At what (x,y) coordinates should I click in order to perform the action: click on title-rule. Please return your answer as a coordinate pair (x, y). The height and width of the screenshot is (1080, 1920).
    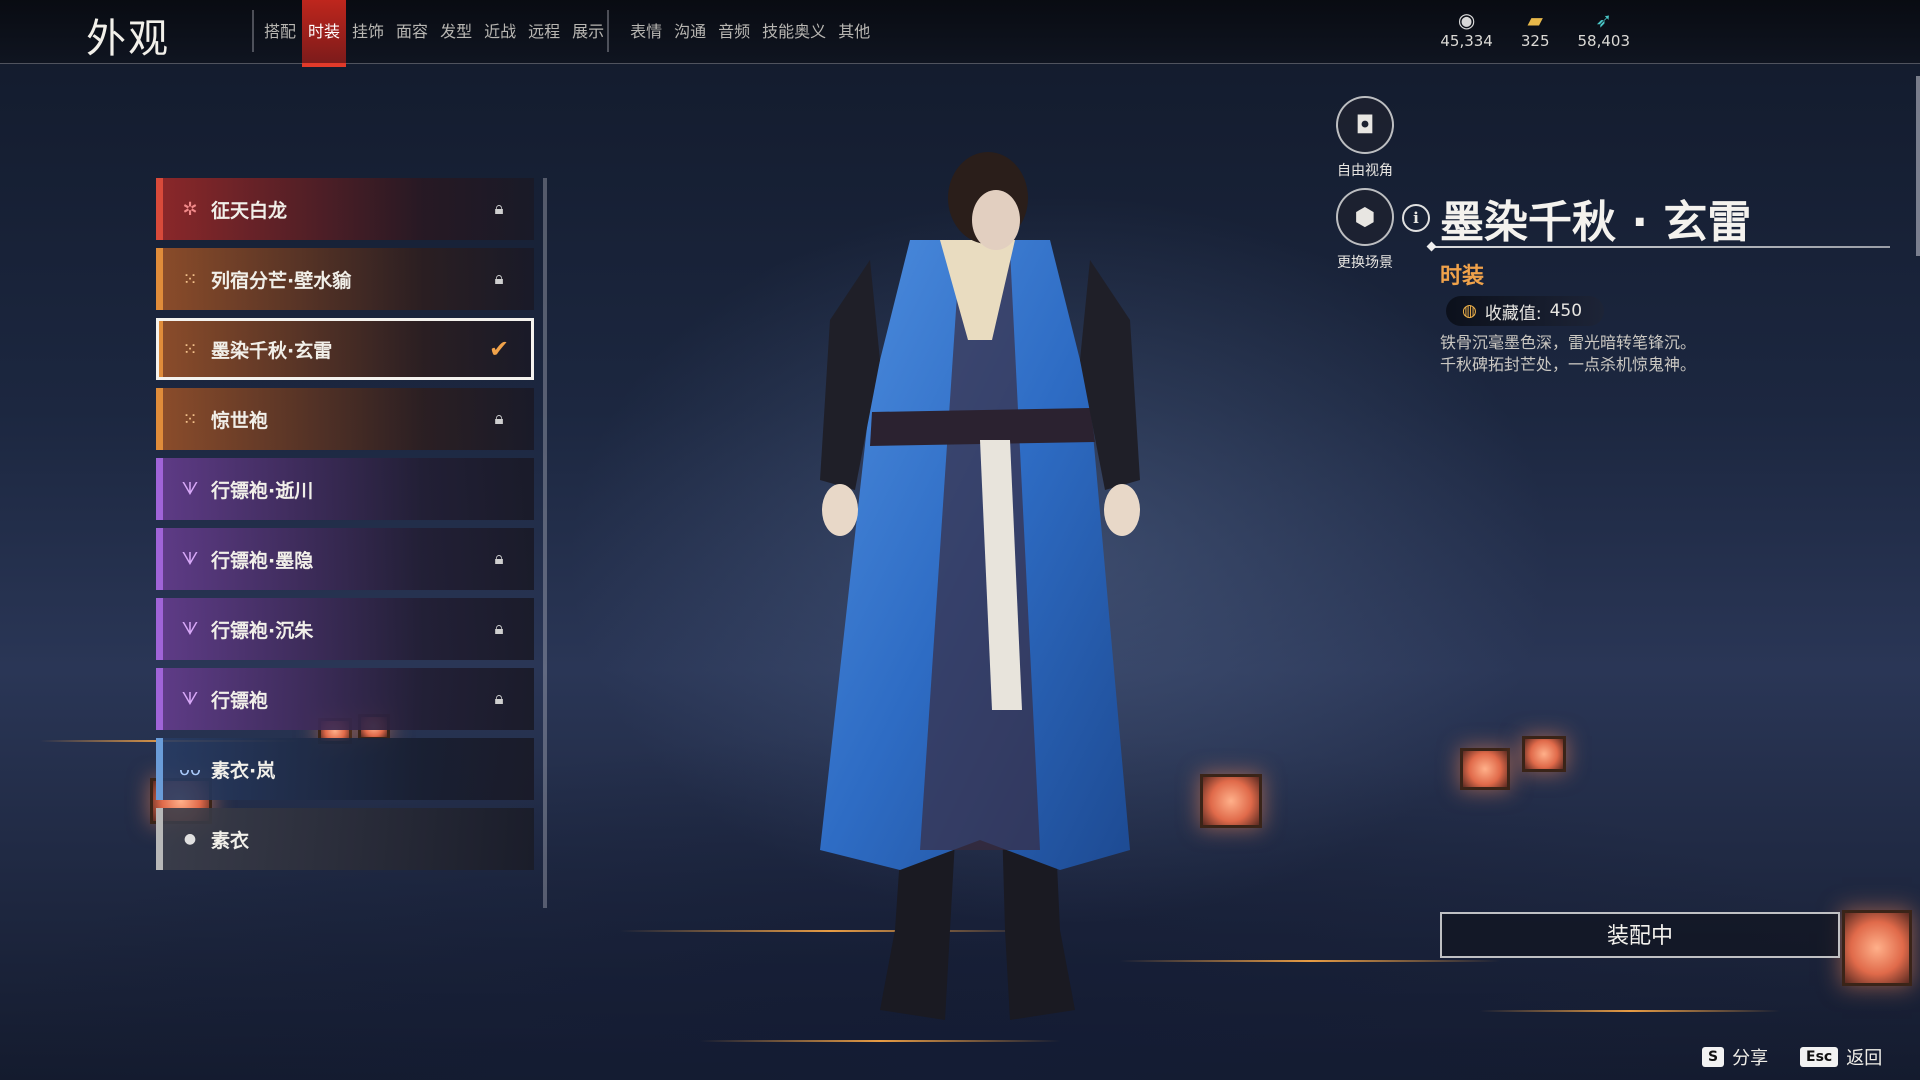
    Looking at the image, I should click on (1661, 247).